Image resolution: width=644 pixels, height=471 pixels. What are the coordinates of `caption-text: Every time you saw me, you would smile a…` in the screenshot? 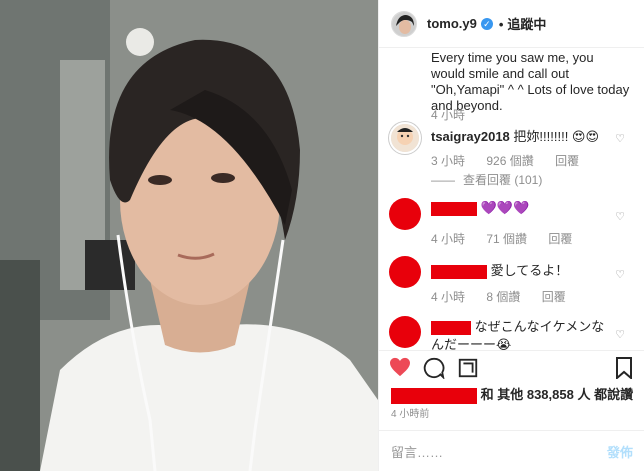 It's located at (530, 81).